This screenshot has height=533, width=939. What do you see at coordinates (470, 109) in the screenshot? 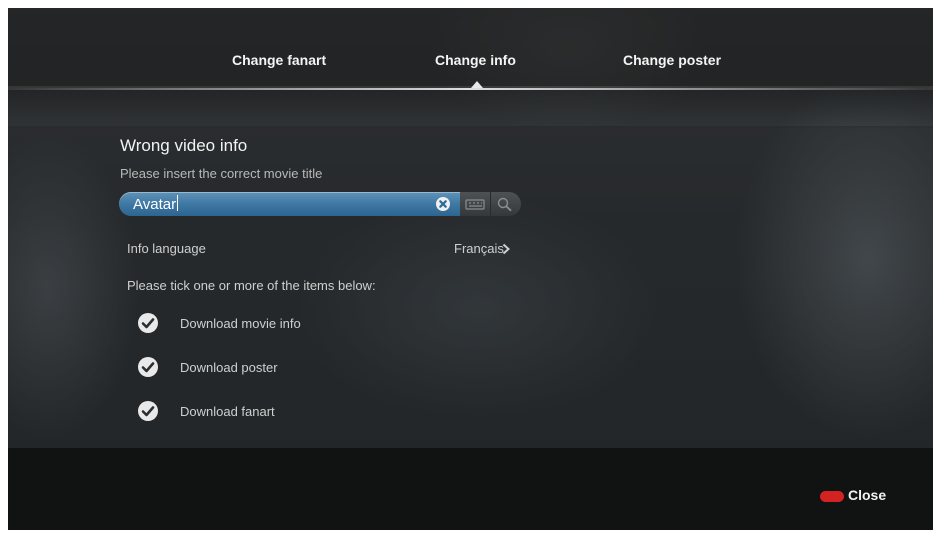
I see `header-band` at bounding box center [470, 109].